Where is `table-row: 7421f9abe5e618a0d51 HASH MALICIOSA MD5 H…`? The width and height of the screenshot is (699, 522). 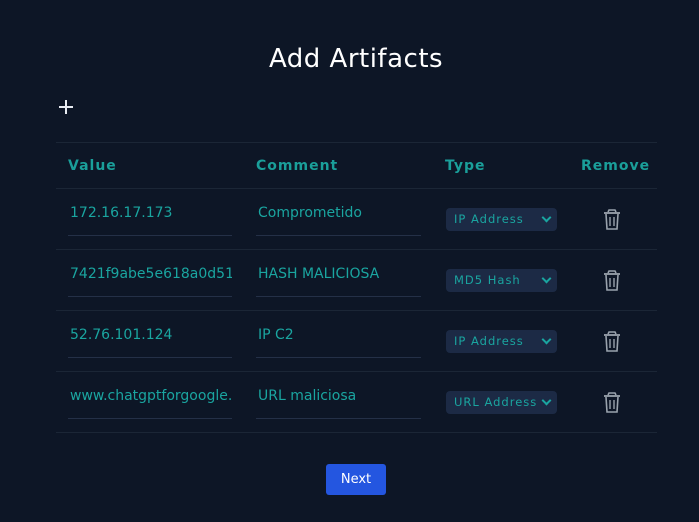
table-row: 7421f9abe5e618a0d51 HASH MALICIOSA MD5 H… is located at coordinates (356, 280).